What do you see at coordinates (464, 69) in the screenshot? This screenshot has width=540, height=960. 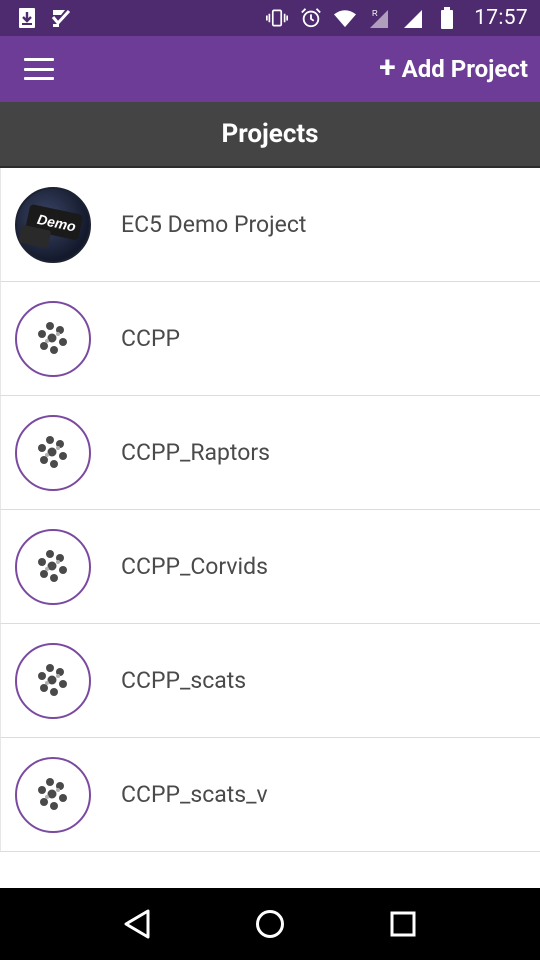 I see `add-project-label: Add Project` at bounding box center [464, 69].